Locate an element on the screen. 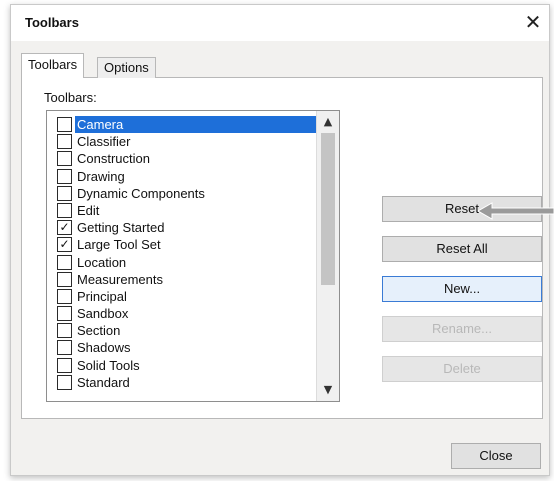 This screenshot has height=481, width=554. list-item: ✓ Getting Started is located at coordinates (180, 227).